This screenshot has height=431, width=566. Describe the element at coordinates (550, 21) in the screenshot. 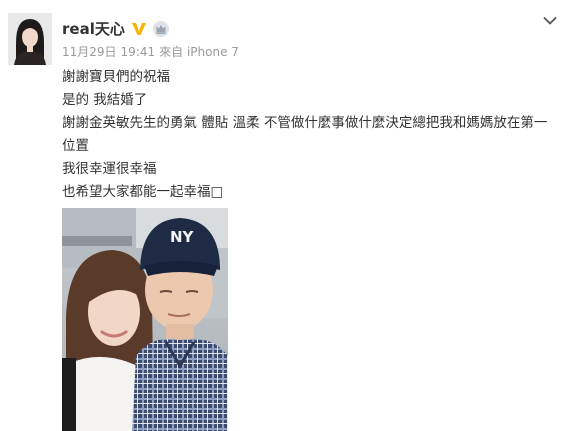

I see `chevron-down-icon` at that location.